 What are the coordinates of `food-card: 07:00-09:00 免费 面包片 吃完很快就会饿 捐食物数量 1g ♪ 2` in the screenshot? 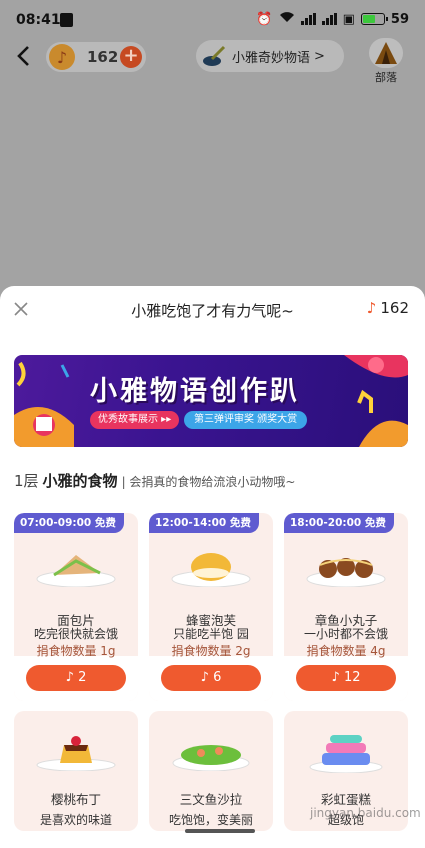 It's located at (76, 607).